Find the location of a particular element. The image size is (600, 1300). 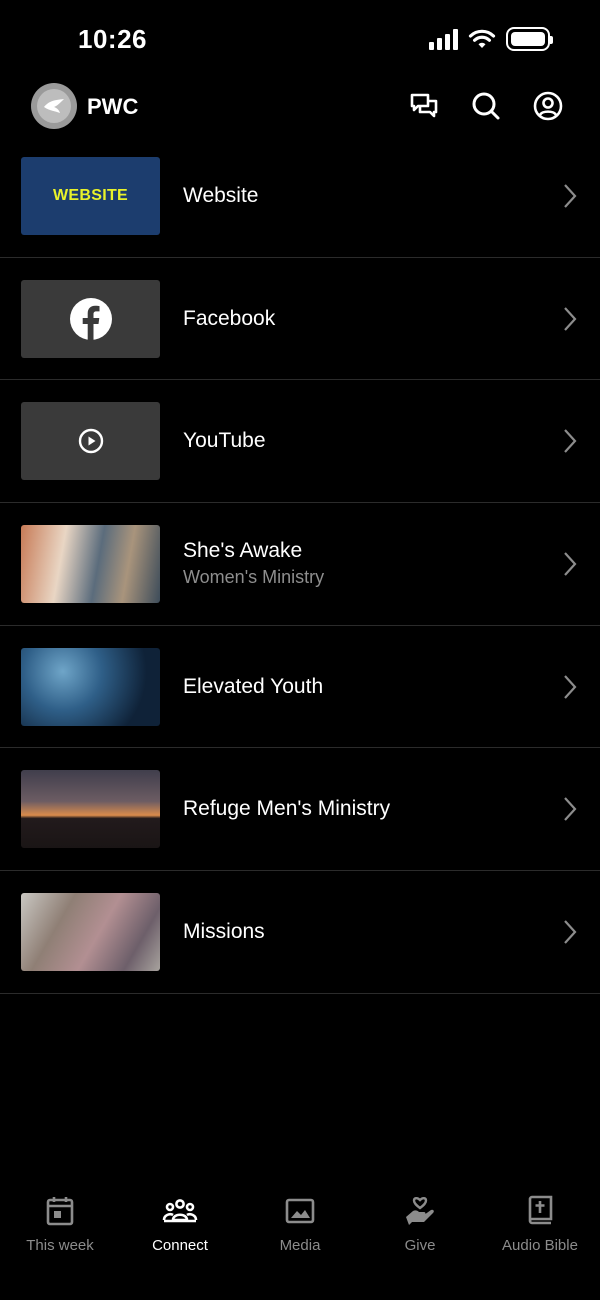

list-item-title: She's Awake is located at coordinates (243, 551).